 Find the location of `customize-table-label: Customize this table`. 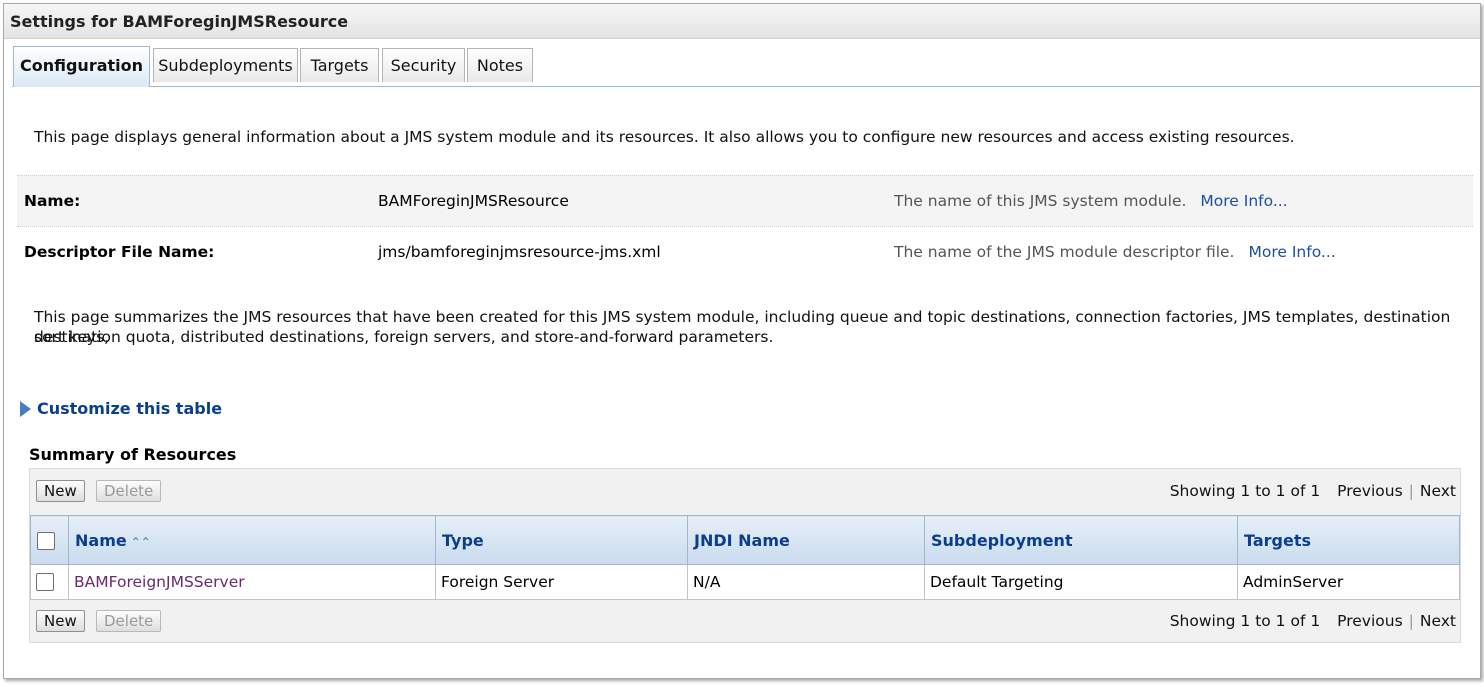

customize-table-label: Customize this table is located at coordinates (130, 408).